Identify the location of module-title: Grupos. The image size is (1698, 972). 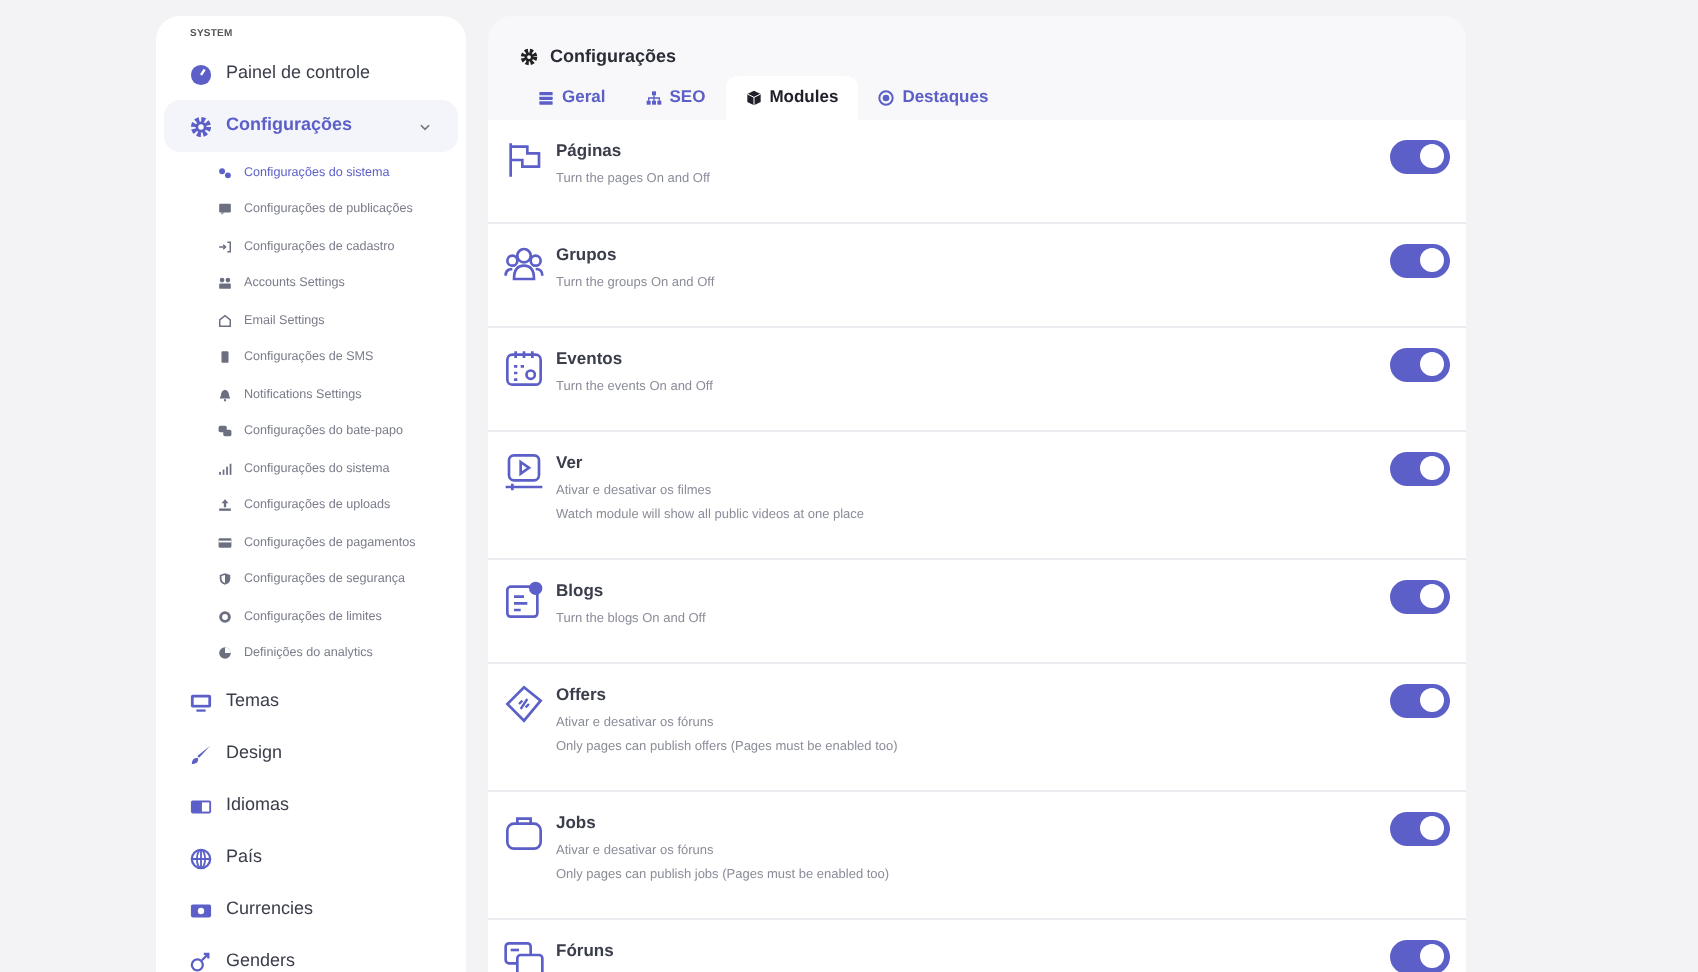
(587, 253).